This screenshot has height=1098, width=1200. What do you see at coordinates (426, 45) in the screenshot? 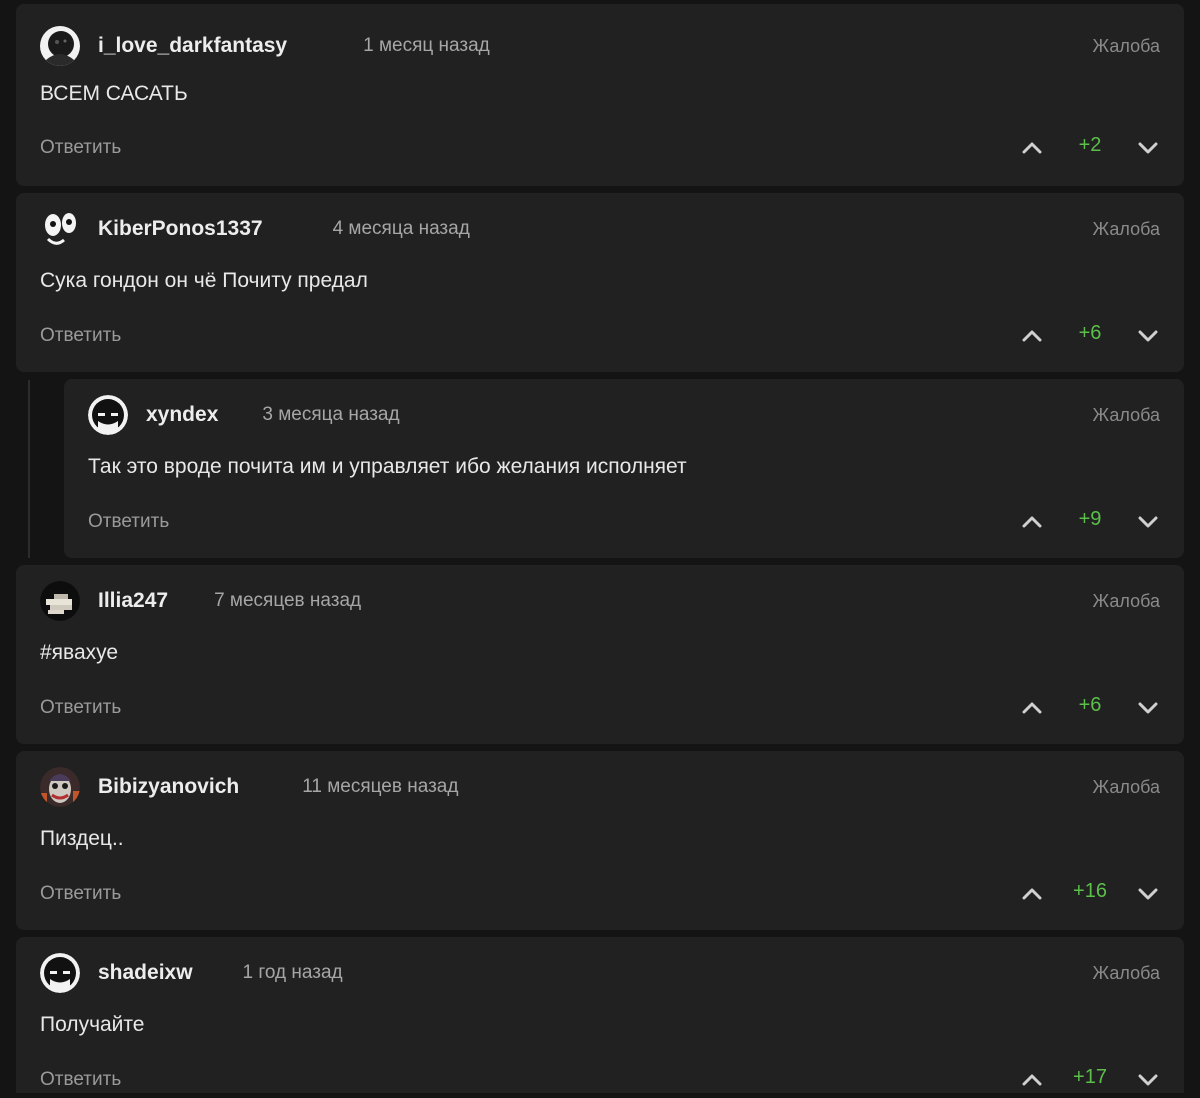
I see `comment-time: 1 месяц назад` at bounding box center [426, 45].